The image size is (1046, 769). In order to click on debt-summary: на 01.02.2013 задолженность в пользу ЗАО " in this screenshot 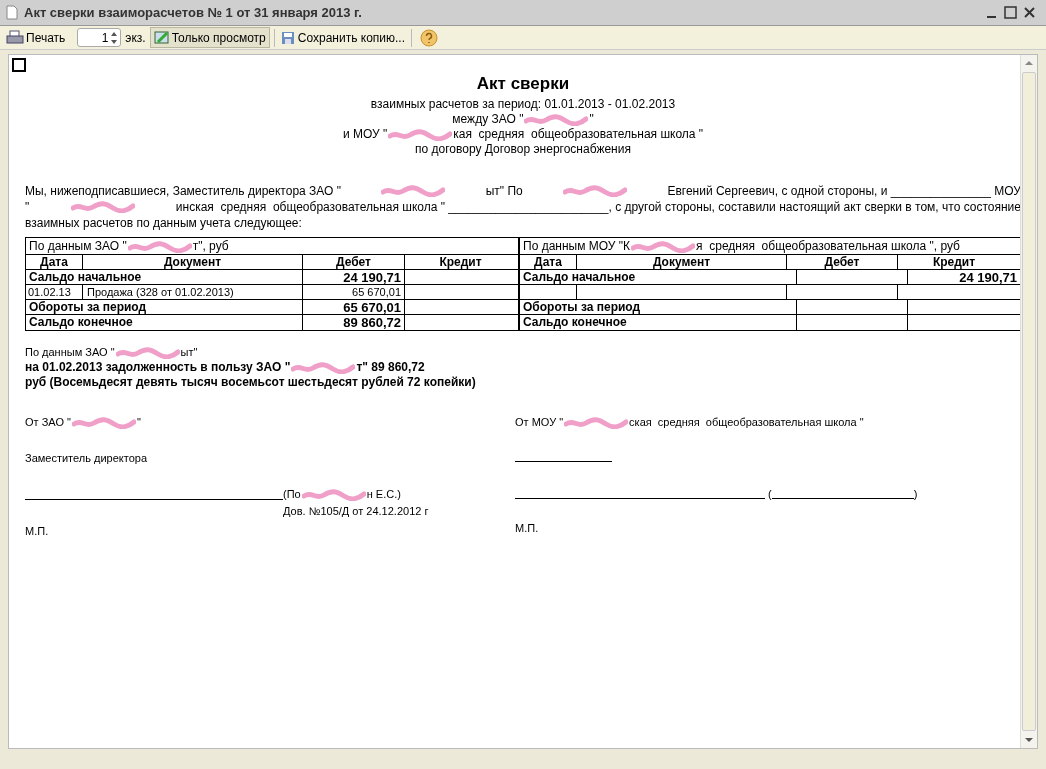, I will do `click(158, 367)`.